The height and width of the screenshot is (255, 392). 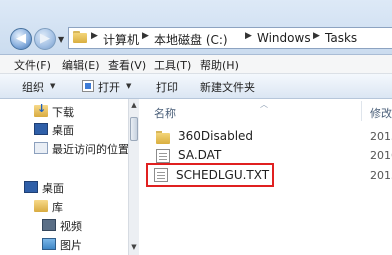 I want to click on forward-button: ▶, so click(x=45, y=39).